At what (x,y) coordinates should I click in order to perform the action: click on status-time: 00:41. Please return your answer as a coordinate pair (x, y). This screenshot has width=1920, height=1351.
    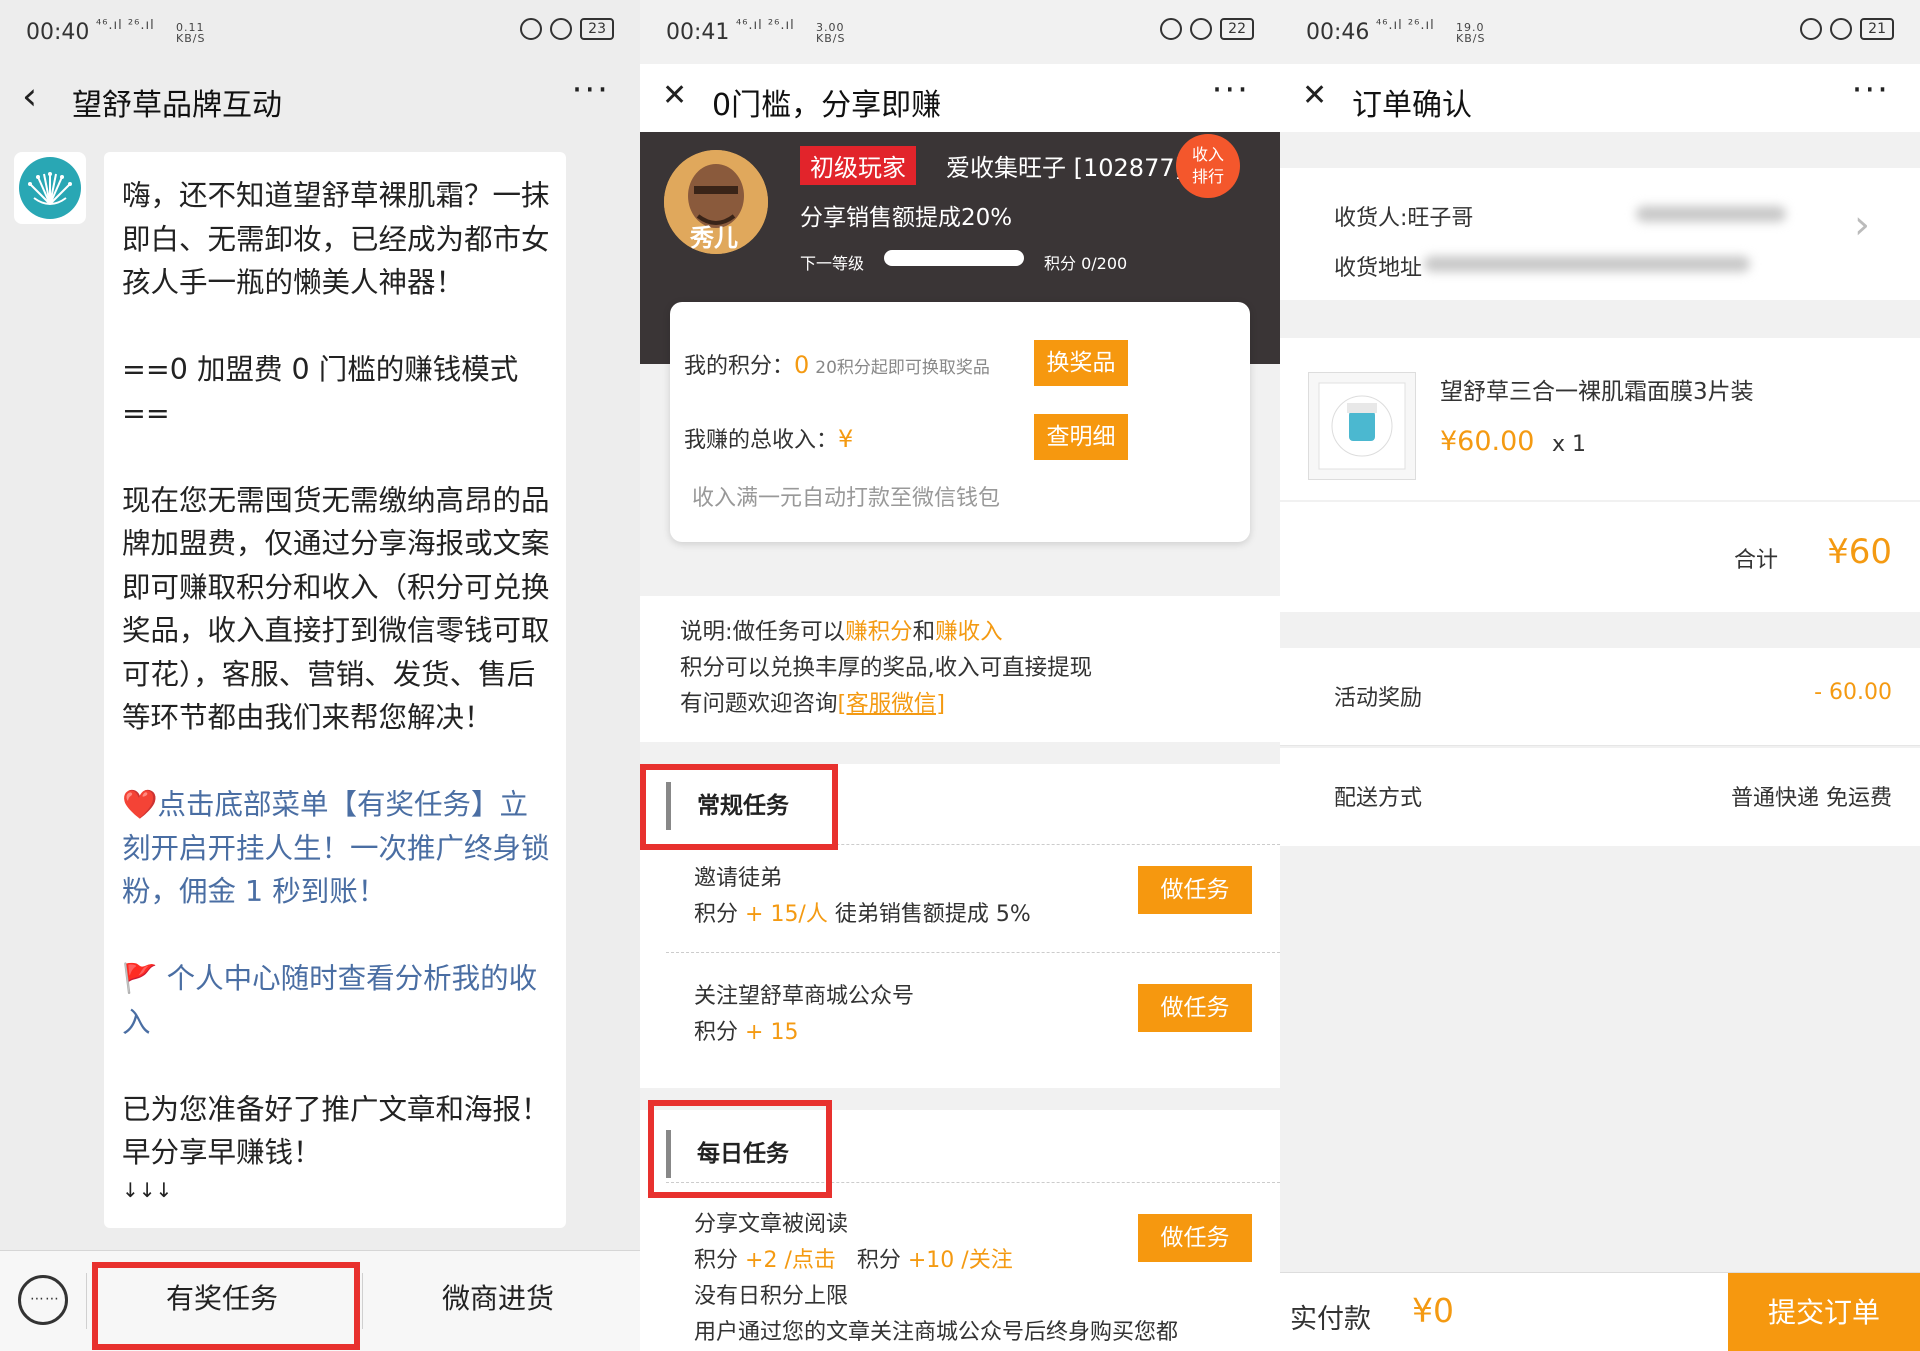
    Looking at the image, I should click on (698, 32).